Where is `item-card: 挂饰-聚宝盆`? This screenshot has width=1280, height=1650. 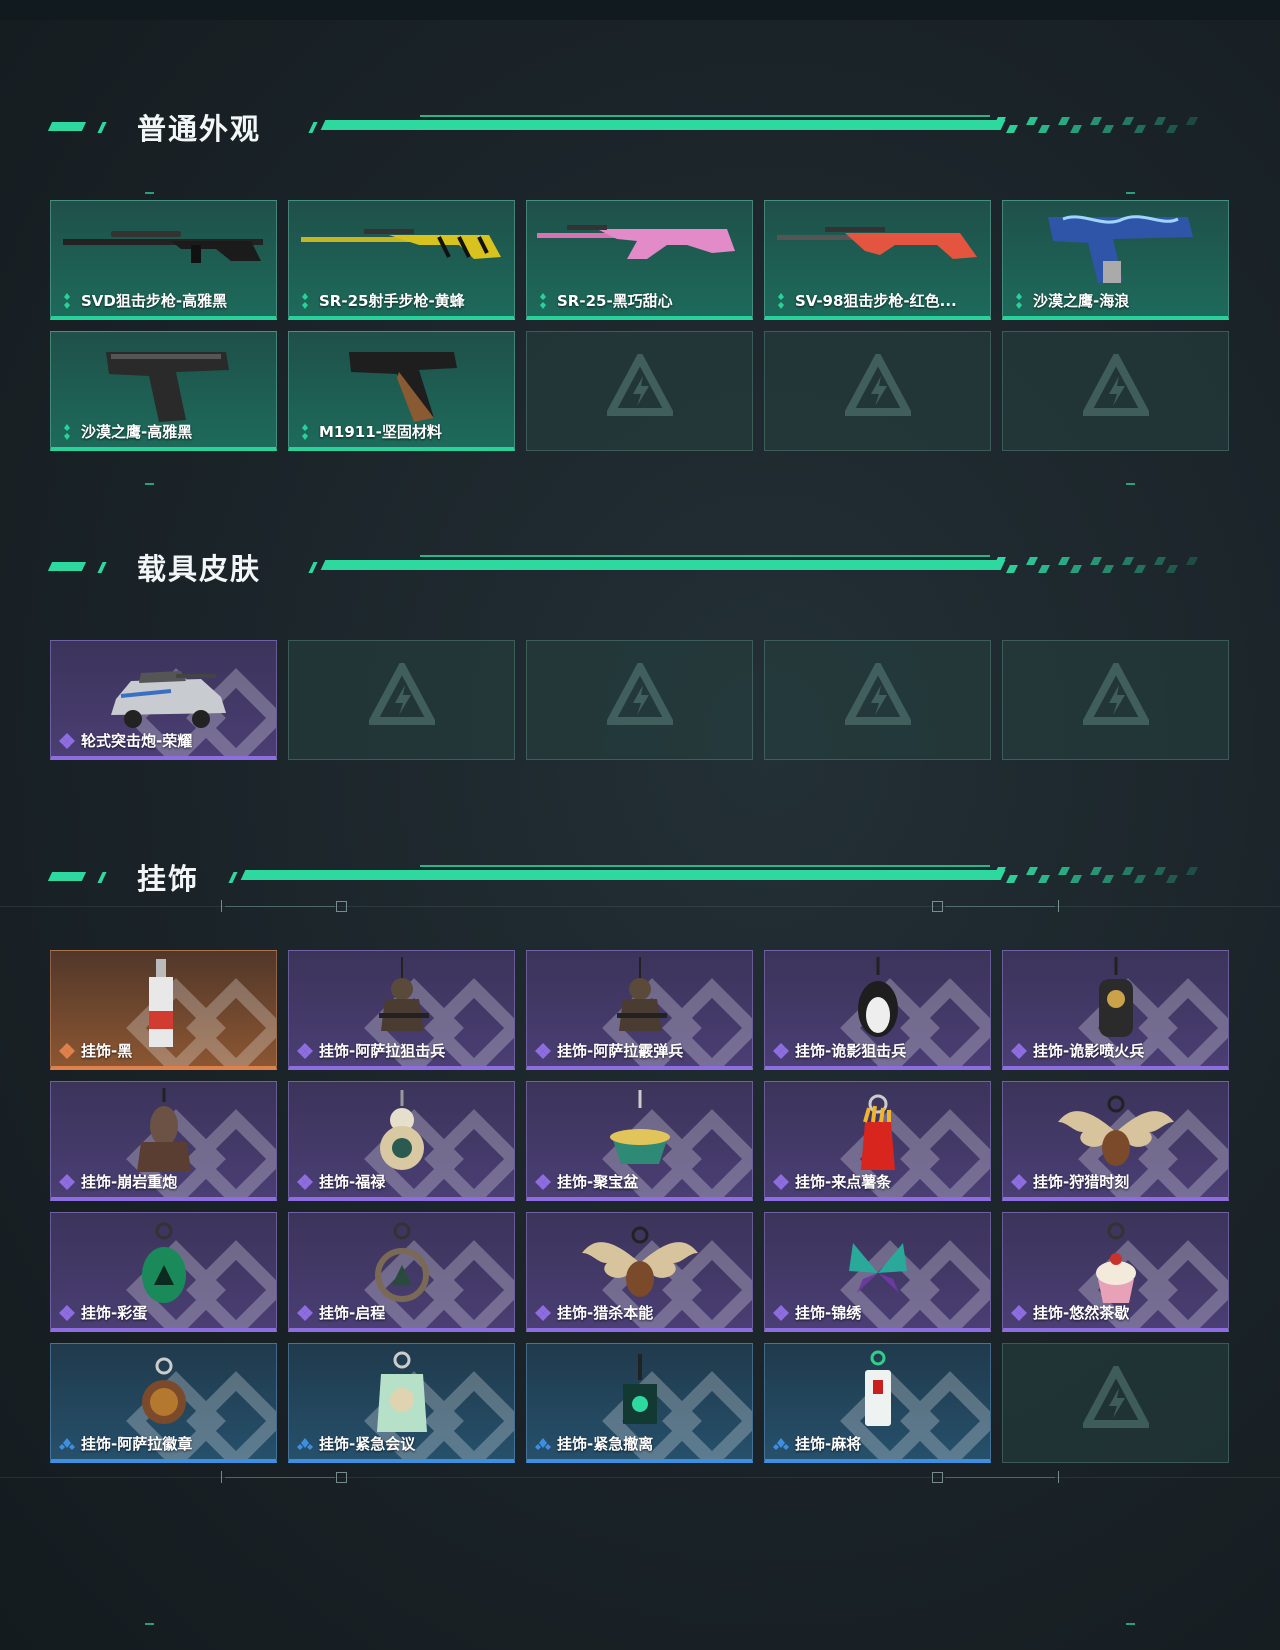 item-card: 挂饰-聚宝盆 is located at coordinates (639, 1141).